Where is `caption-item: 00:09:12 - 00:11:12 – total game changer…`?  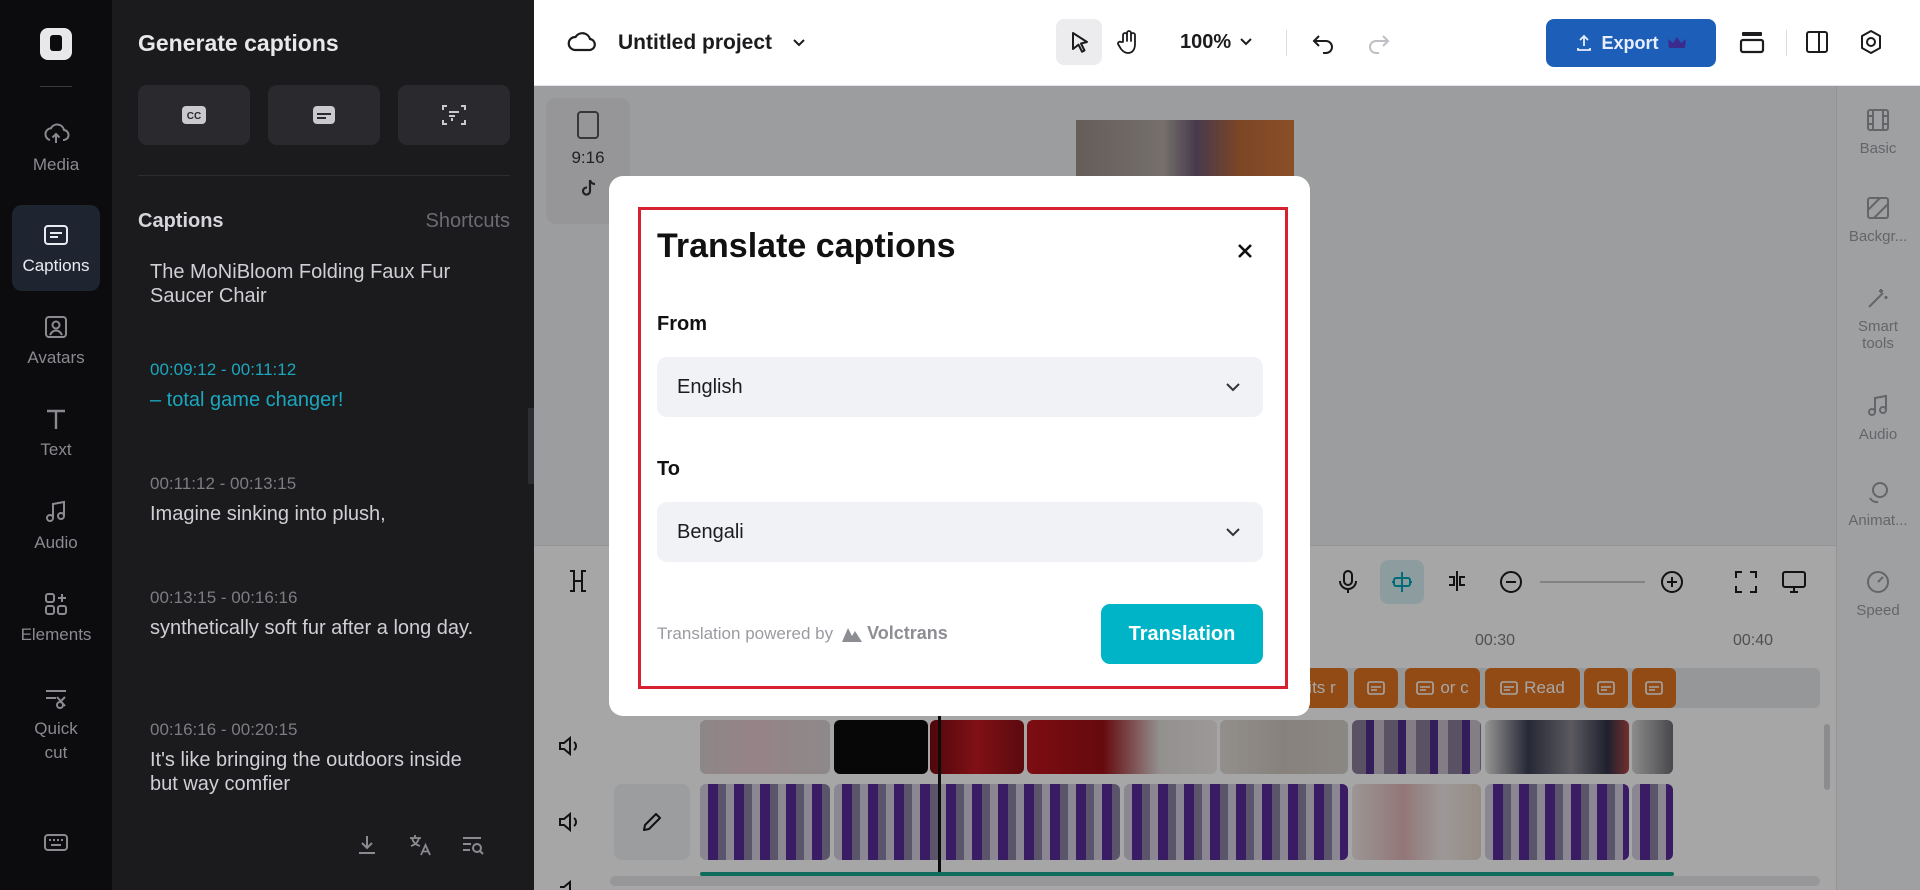 caption-item: 00:09:12 - 00:11:12 – total game changer… is located at coordinates (320, 386).